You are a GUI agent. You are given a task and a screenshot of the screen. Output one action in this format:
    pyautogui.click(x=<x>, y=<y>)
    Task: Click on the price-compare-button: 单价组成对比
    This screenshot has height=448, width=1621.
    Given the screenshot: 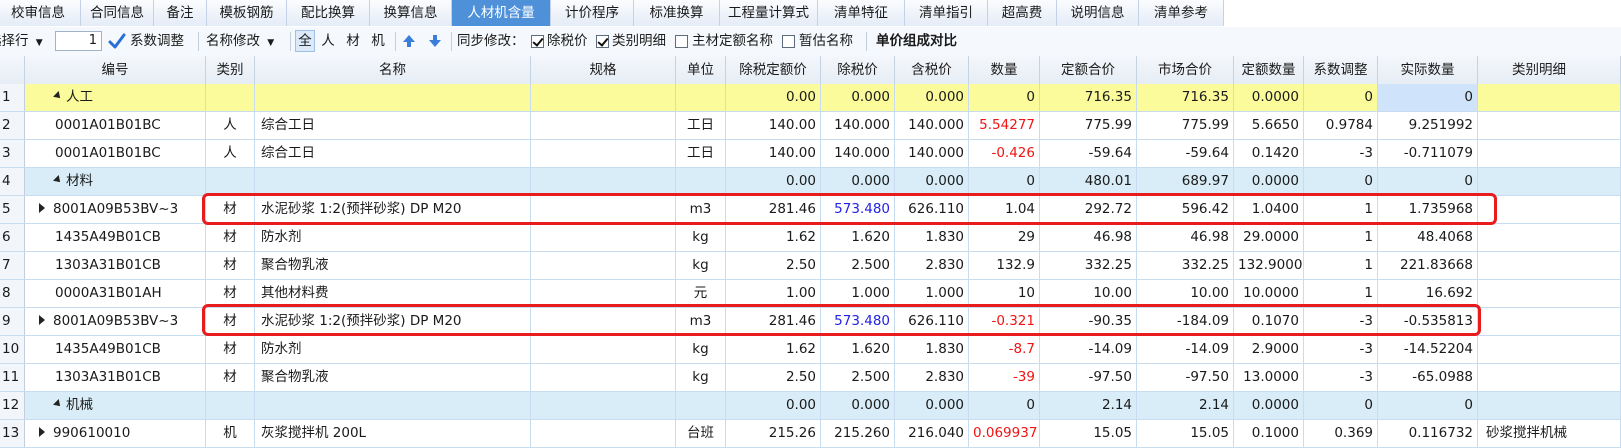 What is the action you would take?
    pyautogui.click(x=916, y=41)
    